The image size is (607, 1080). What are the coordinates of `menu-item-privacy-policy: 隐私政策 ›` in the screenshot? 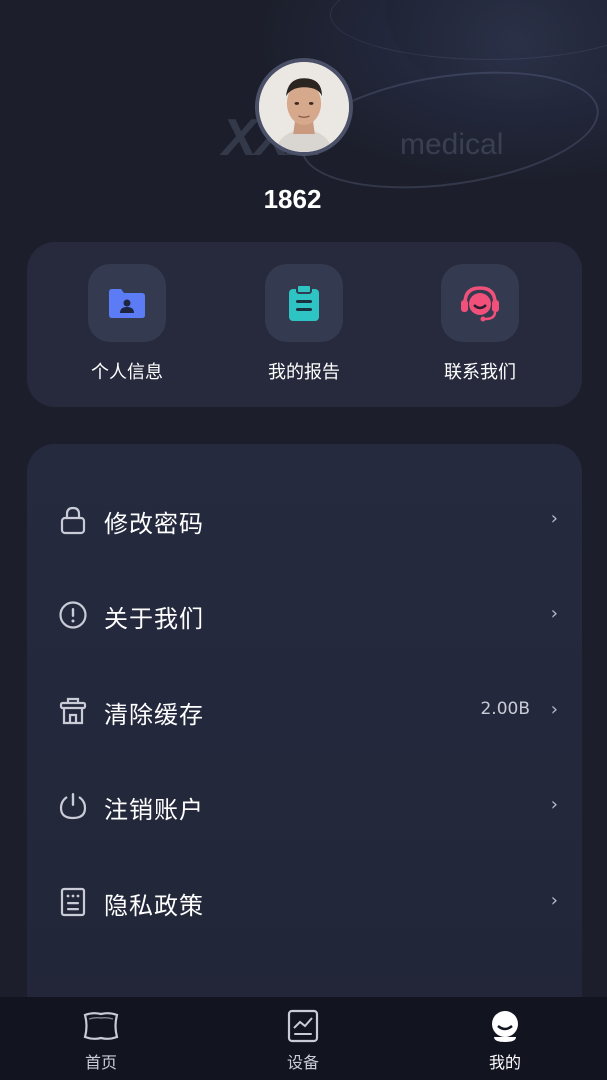 It's located at (304, 902).